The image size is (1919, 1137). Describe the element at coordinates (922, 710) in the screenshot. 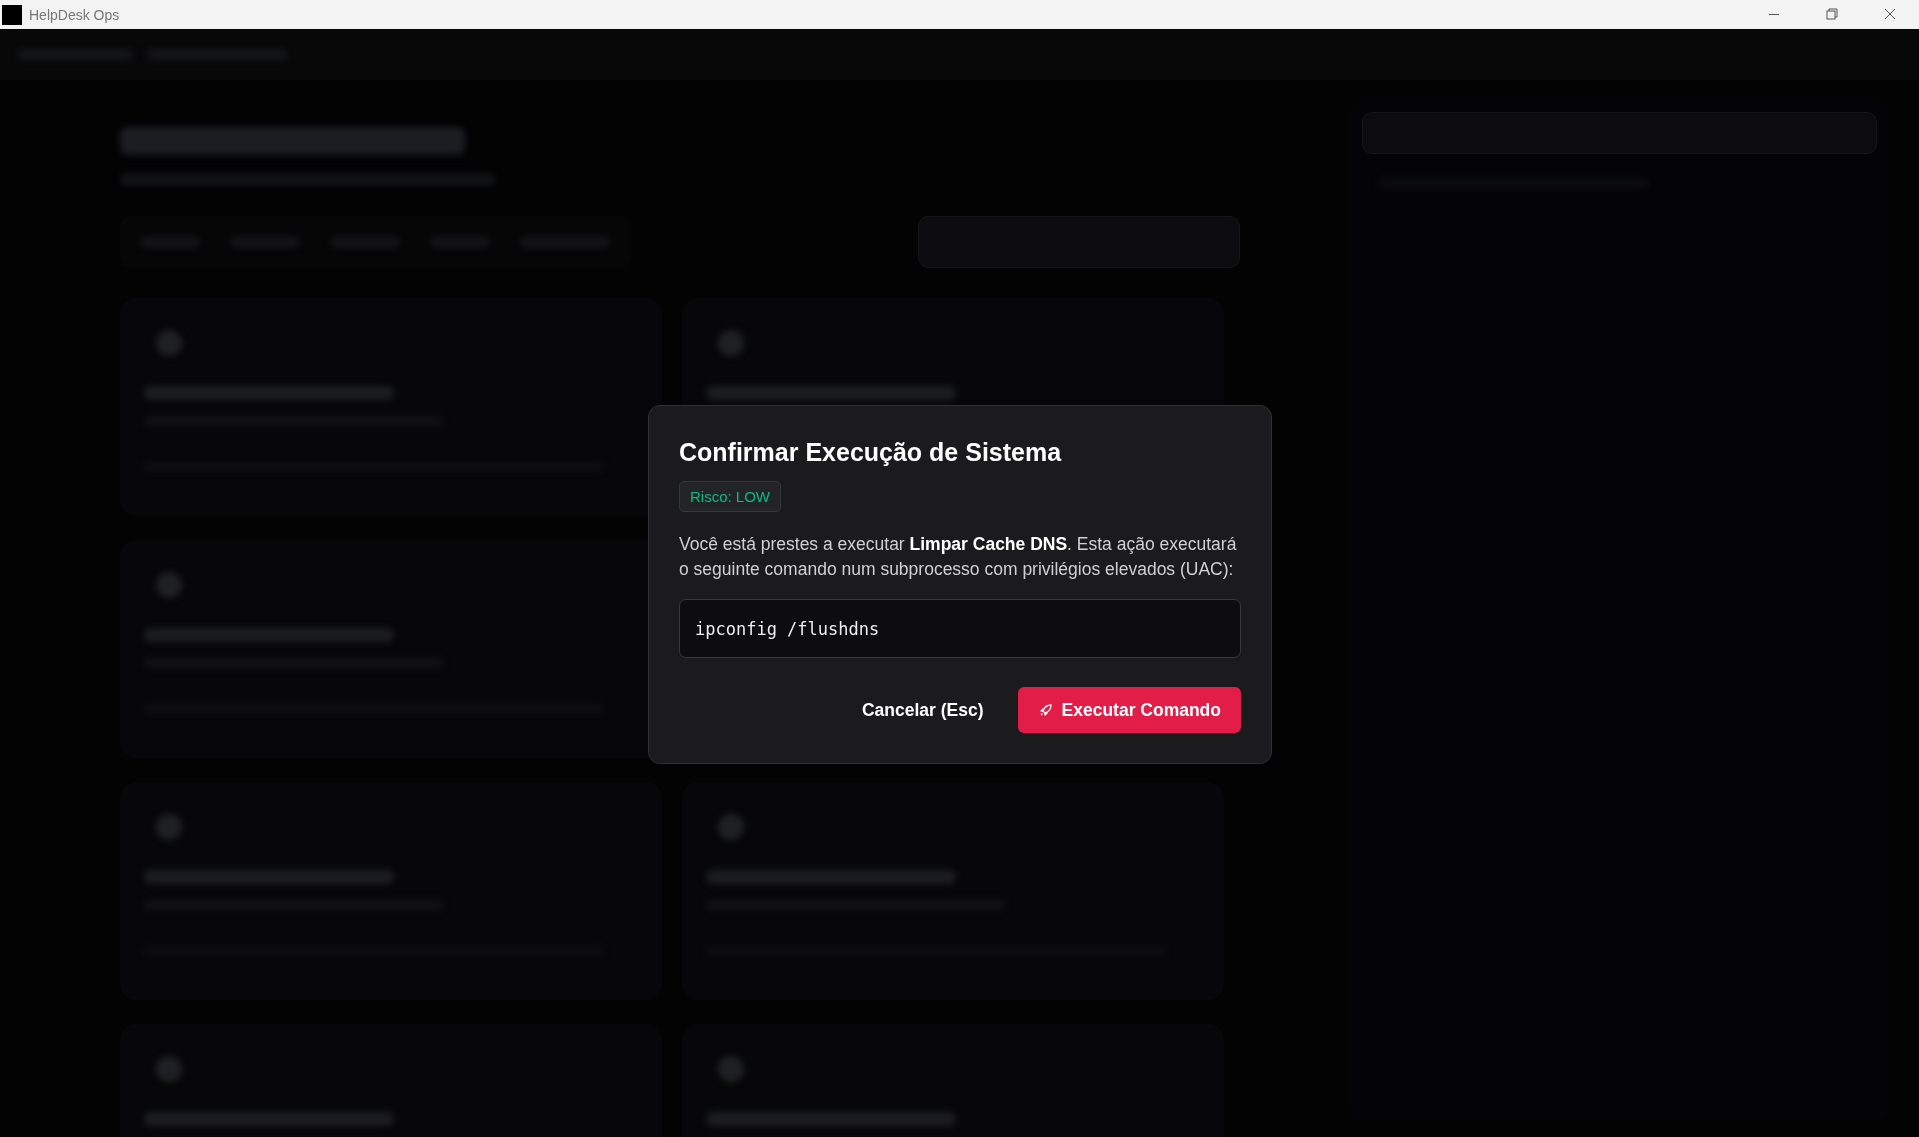

I see `cancel-button: Cancelar (Esc)` at that location.